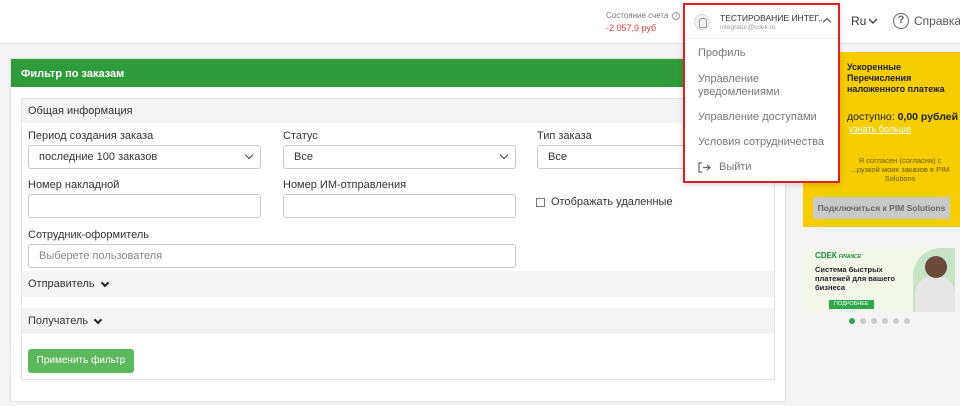 Image resolution: width=960 pixels, height=406 pixels. Describe the element at coordinates (871, 117) in the screenshot. I see `available-prefix: доступно:` at that location.